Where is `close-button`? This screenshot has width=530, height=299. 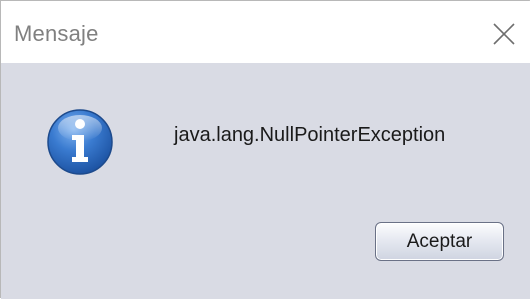 close-button is located at coordinates (504, 34).